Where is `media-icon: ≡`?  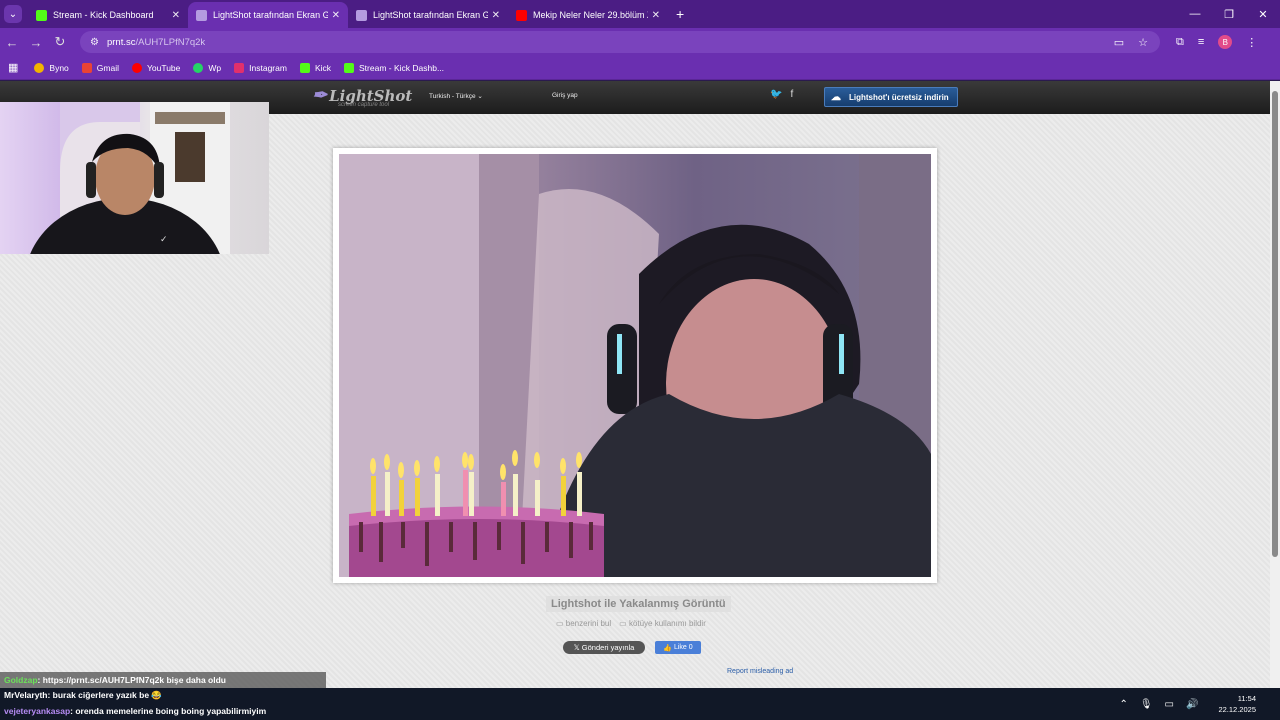
media-icon: ≡ is located at coordinates (1201, 42).